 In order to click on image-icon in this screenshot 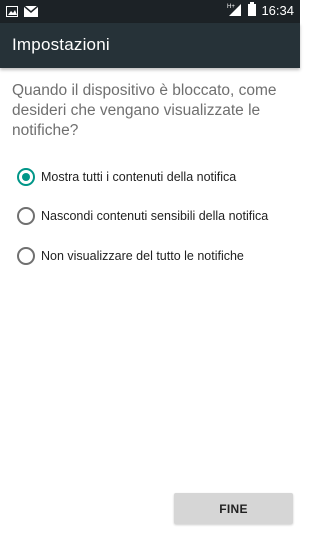, I will do `click(12, 13)`.